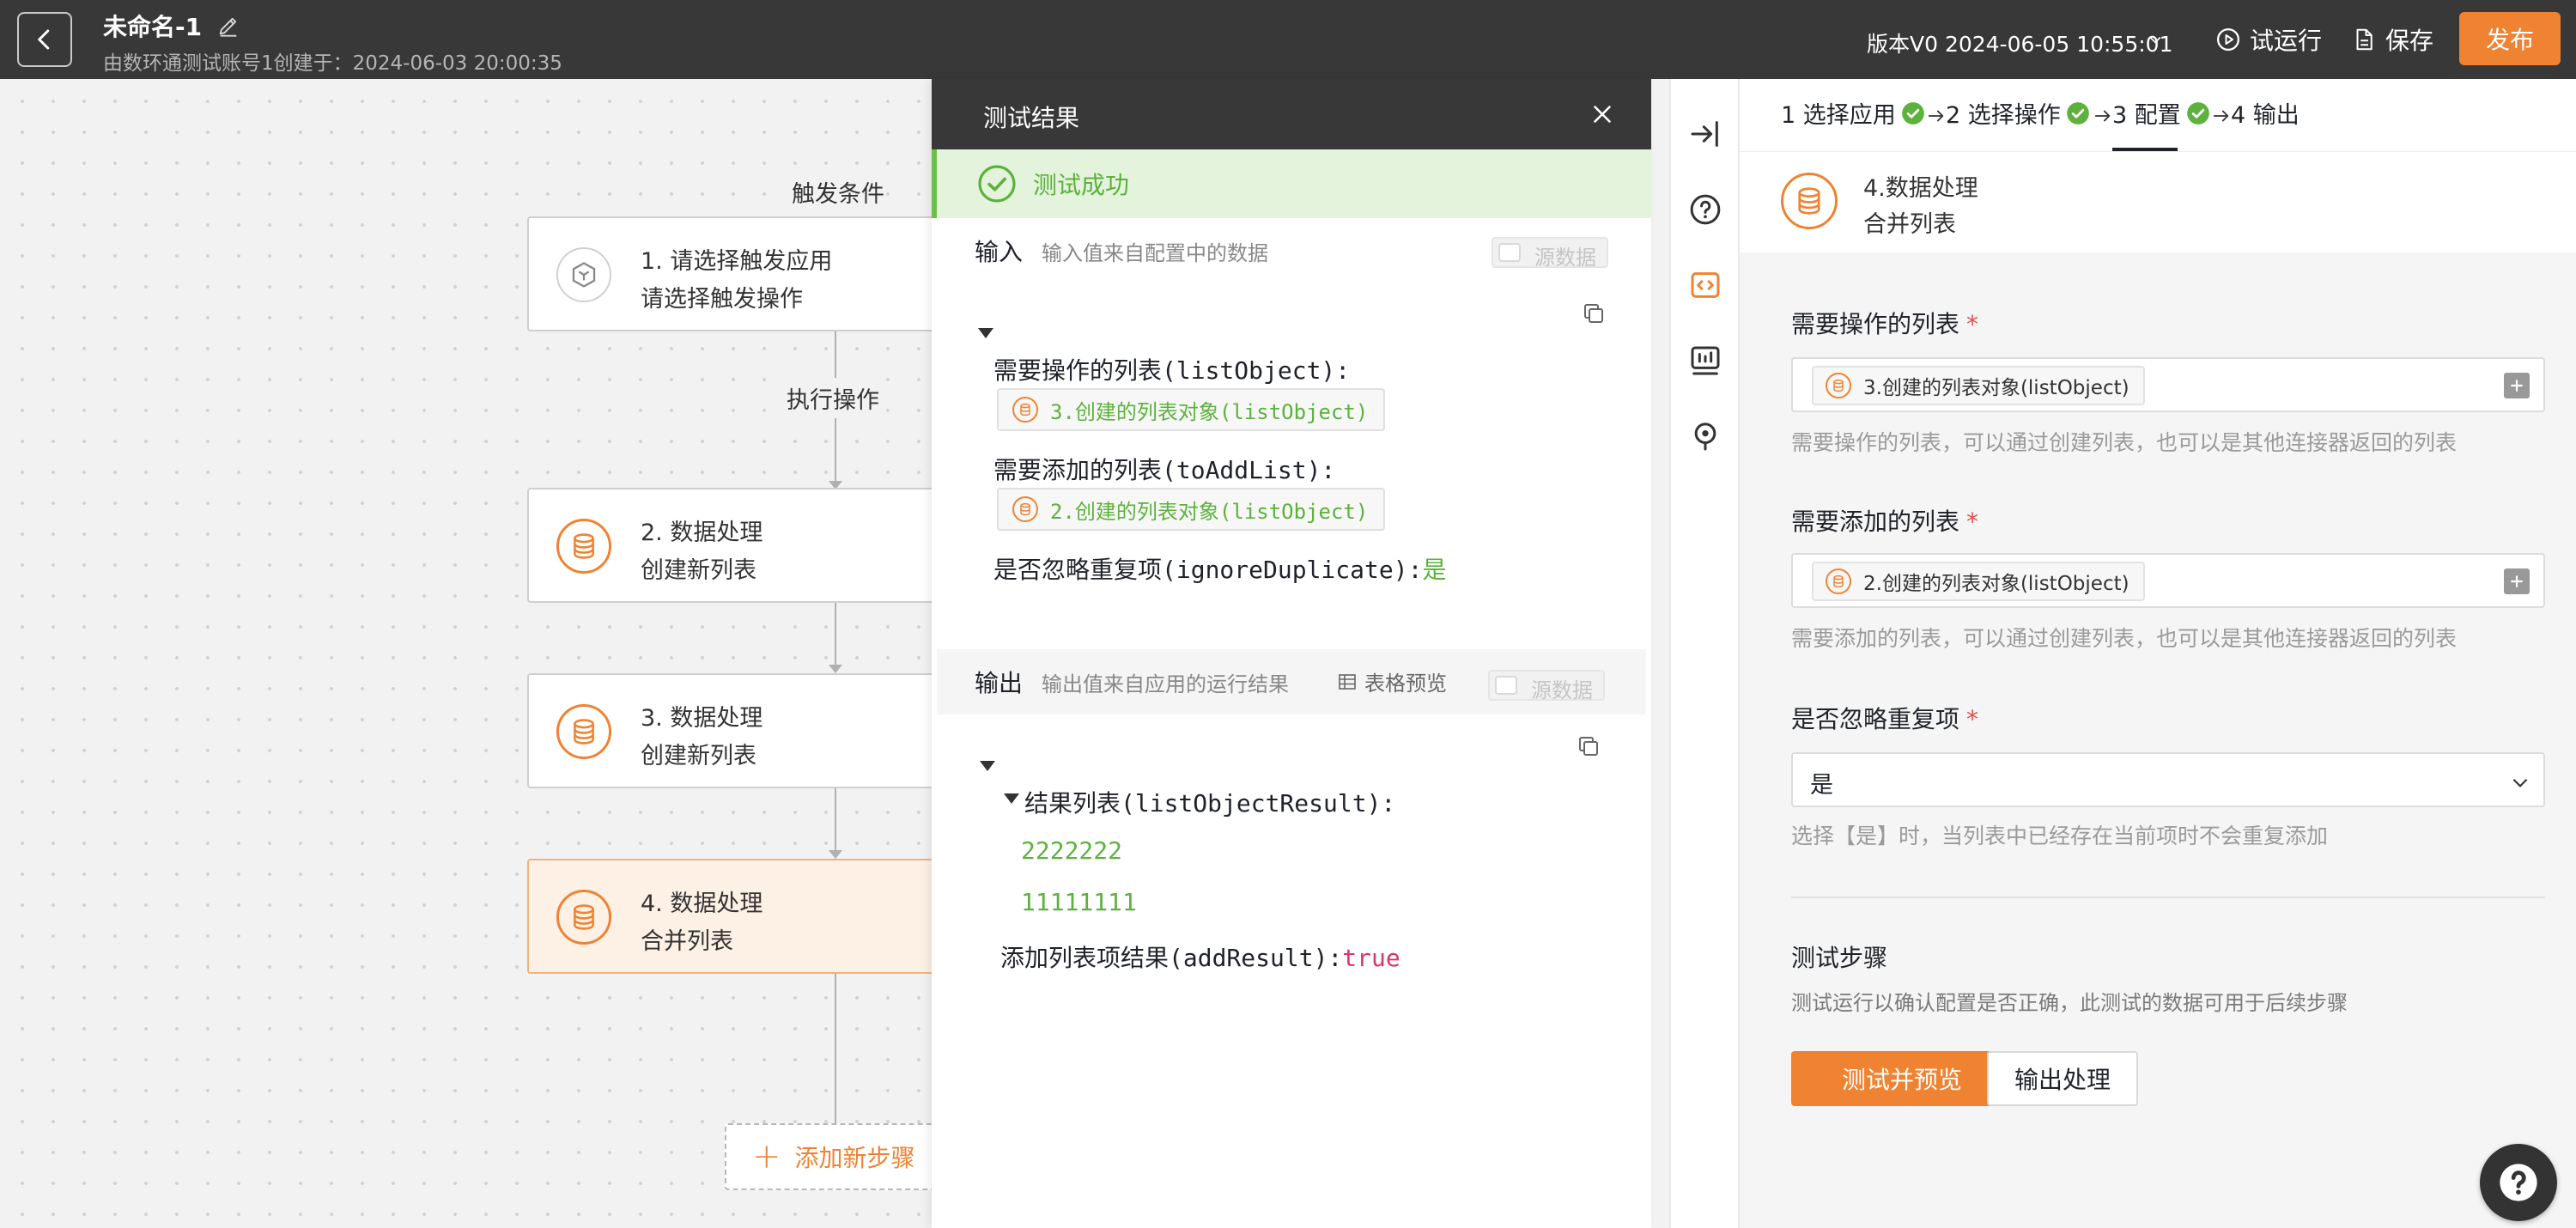 The image size is (2576, 1228). What do you see at coordinates (2510, 38) in the screenshot?
I see `publish-button: 发布` at bounding box center [2510, 38].